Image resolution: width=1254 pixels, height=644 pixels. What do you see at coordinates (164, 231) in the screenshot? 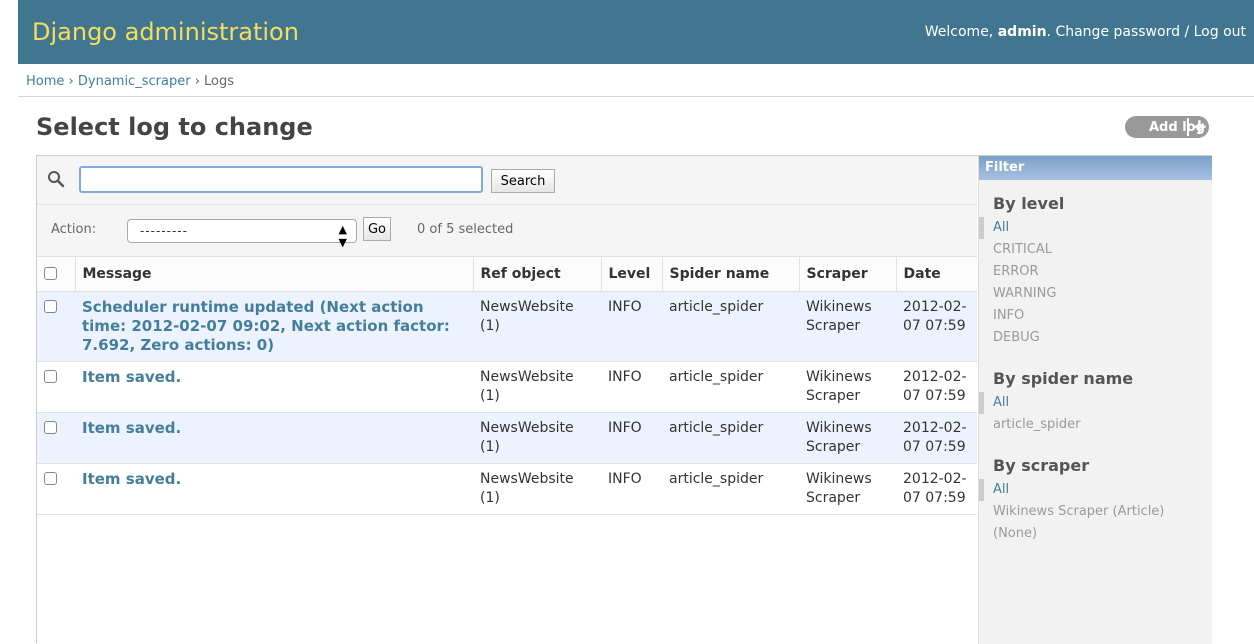
I see `action-select-value: ---------` at bounding box center [164, 231].